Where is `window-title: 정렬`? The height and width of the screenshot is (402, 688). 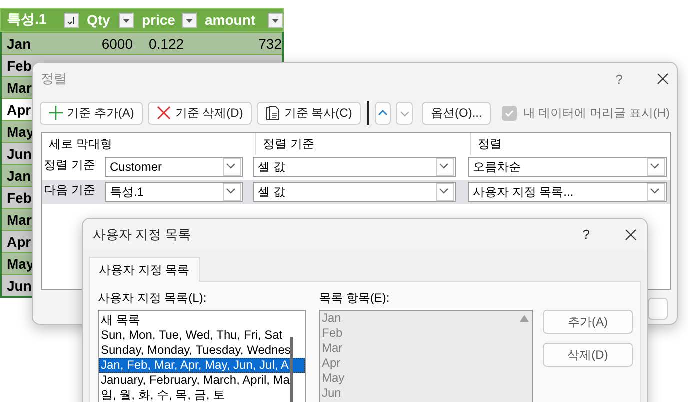 window-title: 정렬 is located at coordinates (54, 79).